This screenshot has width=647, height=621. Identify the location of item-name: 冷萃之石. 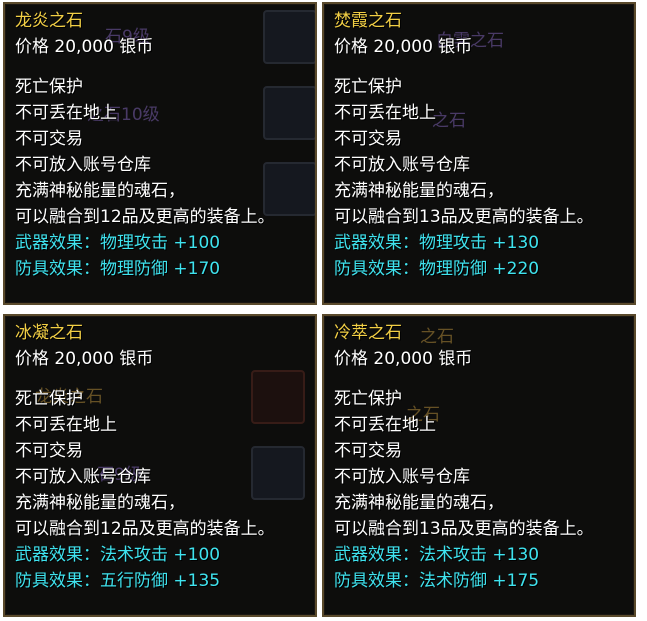
(368, 333).